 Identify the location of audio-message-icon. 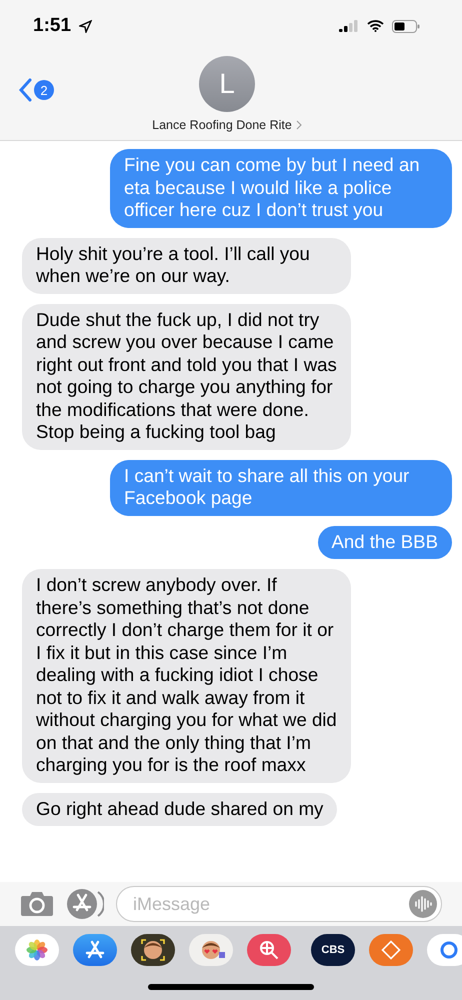
(423, 904).